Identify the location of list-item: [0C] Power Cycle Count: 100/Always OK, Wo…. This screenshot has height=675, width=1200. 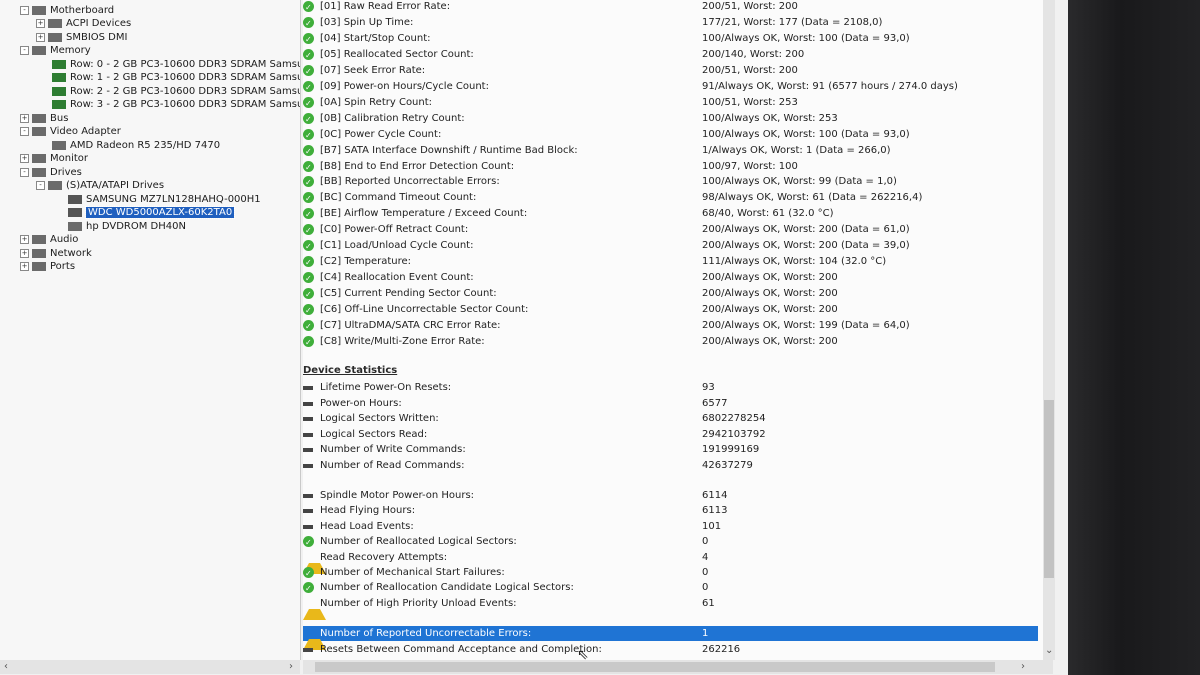
(670, 135).